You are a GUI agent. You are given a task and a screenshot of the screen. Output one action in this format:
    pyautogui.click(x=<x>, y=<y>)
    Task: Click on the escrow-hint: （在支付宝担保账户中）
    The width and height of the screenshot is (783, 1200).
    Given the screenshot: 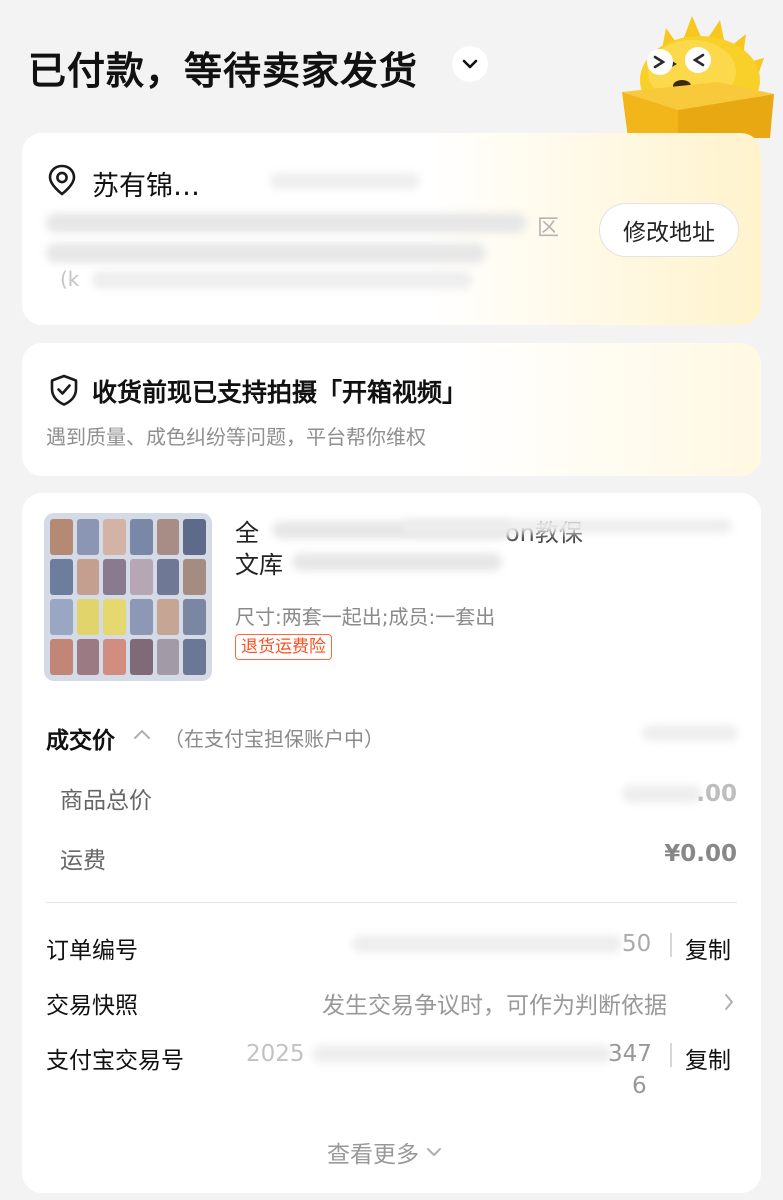 What is the action you would take?
    pyautogui.click(x=274, y=739)
    